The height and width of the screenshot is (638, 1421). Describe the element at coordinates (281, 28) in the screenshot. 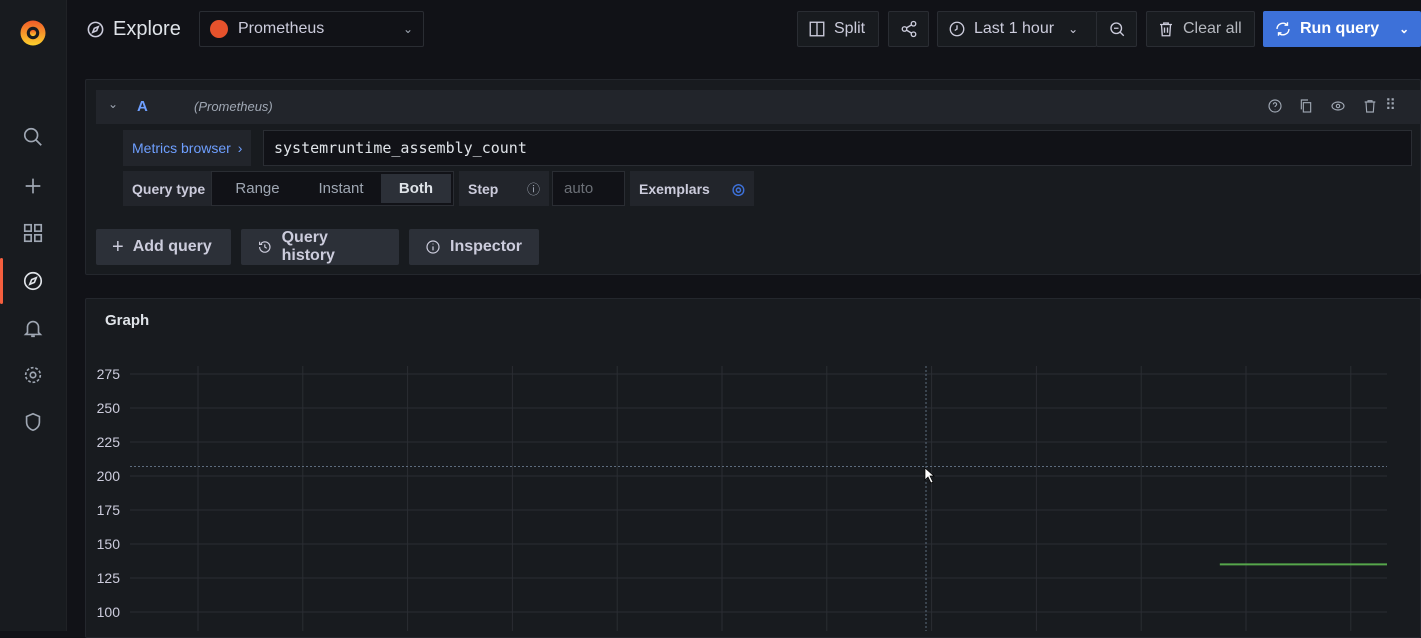

I see `datasource-name: Prometheus` at that location.